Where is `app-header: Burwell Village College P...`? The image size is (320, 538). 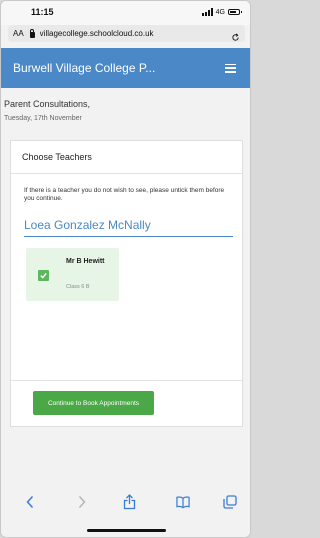
app-header: Burwell Village College P... is located at coordinates (125, 68).